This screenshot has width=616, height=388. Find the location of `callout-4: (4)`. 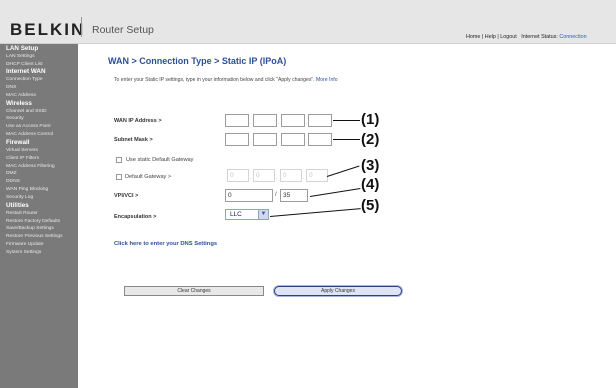

callout-4: (4) is located at coordinates (370, 184).